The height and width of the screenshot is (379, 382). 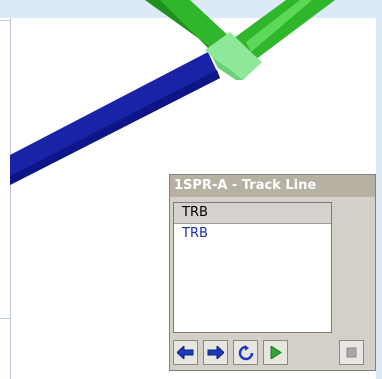 I want to click on refresh-button, so click(x=245, y=352).